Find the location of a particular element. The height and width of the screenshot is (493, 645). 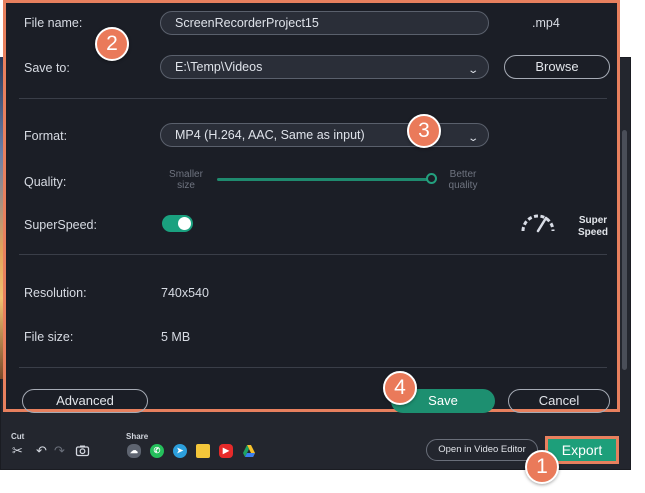

quality-min-caption: Smaller size is located at coordinates (186, 180).